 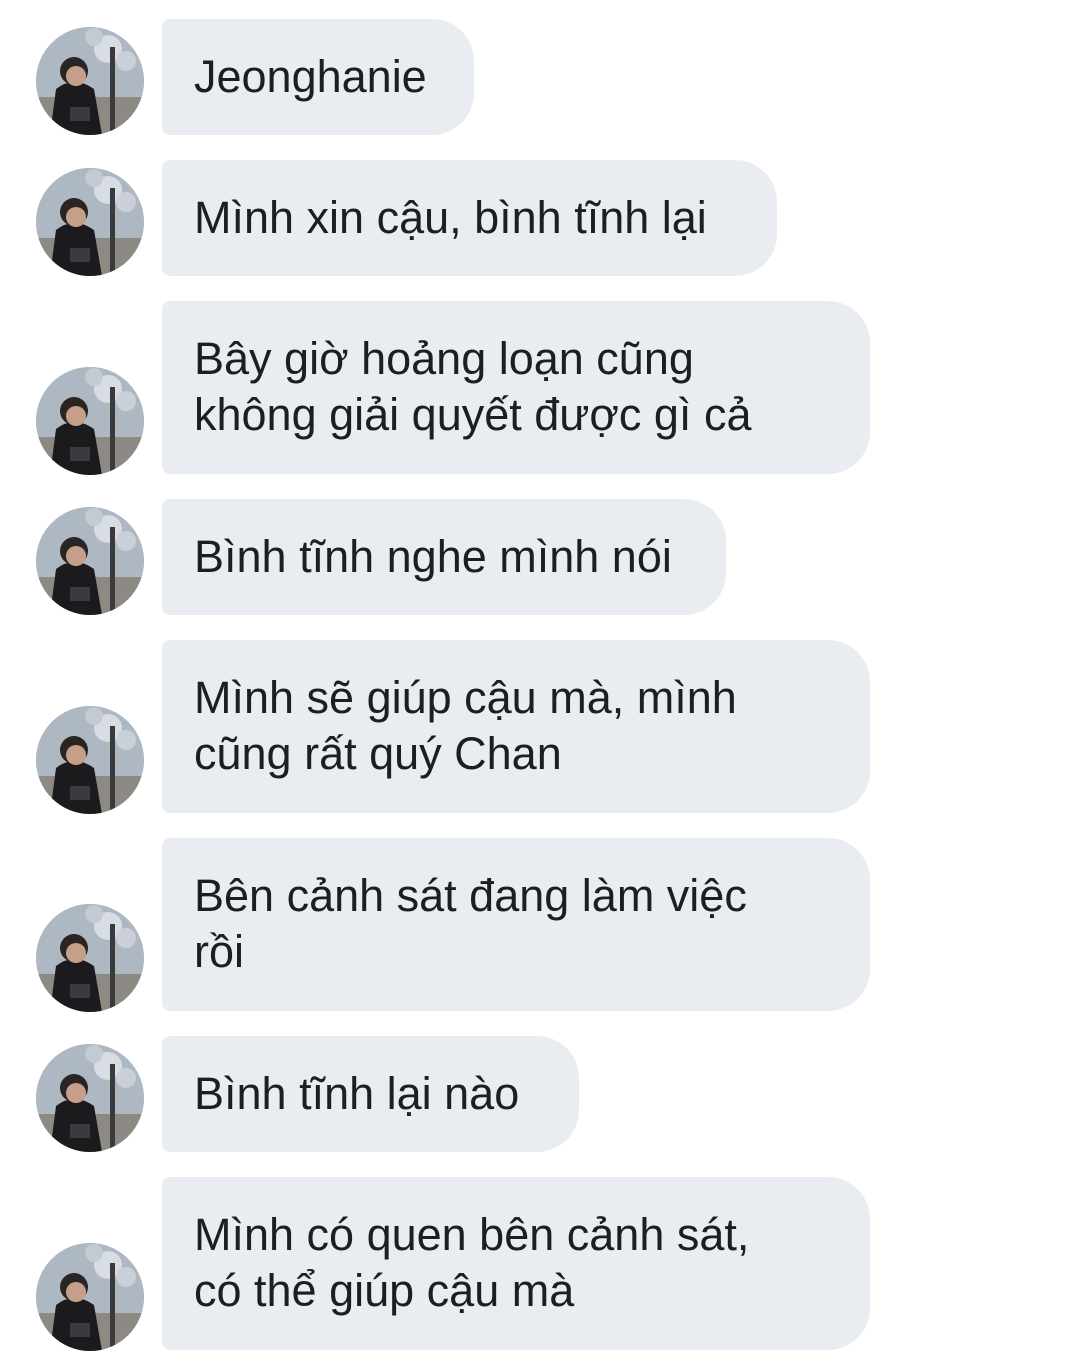 I want to click on message-text: cũng rất quý Chan, so click(x=378, y=753).